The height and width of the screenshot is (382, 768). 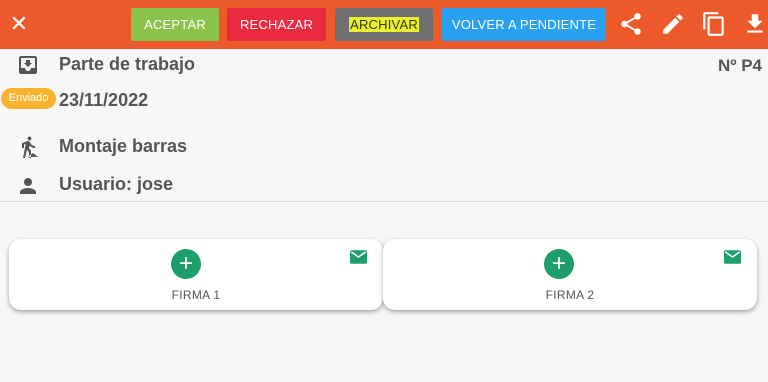 I want to click on order-number: Nº P4, so click(x=739, y=65).